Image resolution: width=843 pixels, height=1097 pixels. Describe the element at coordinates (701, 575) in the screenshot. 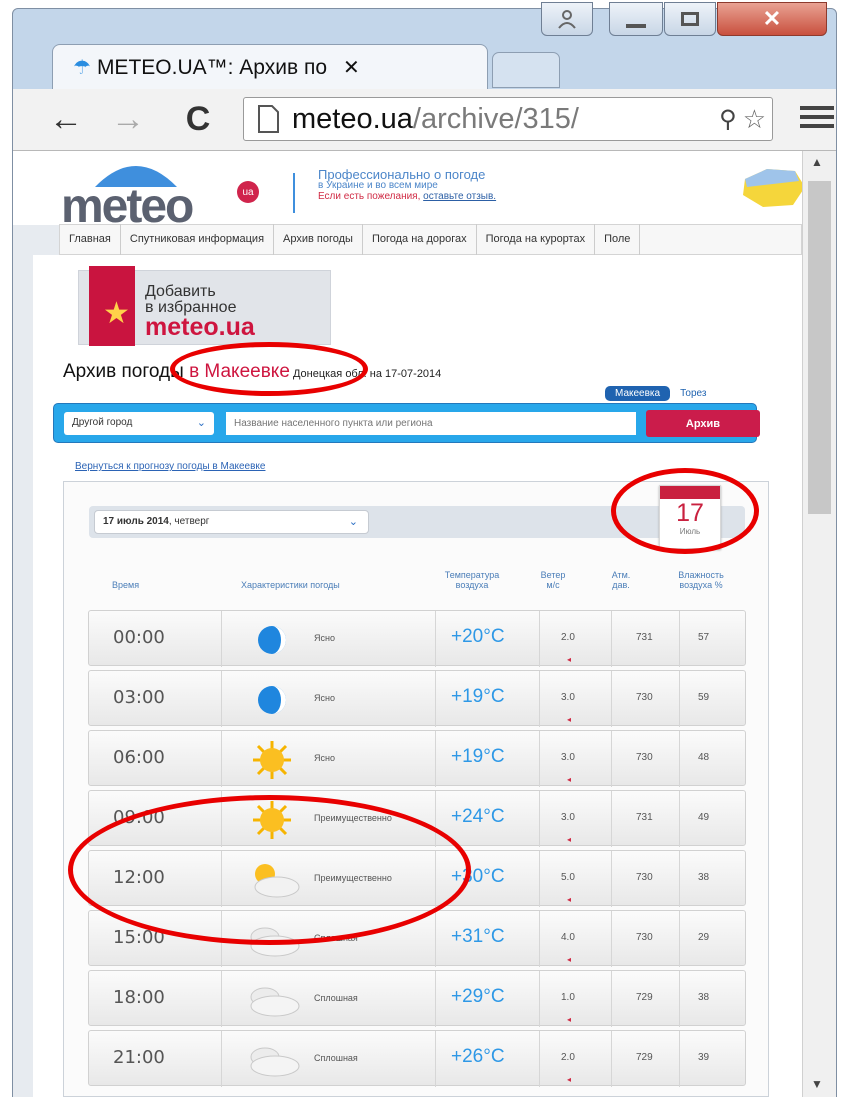

I see `header-hum-1: Влажность` at that location.